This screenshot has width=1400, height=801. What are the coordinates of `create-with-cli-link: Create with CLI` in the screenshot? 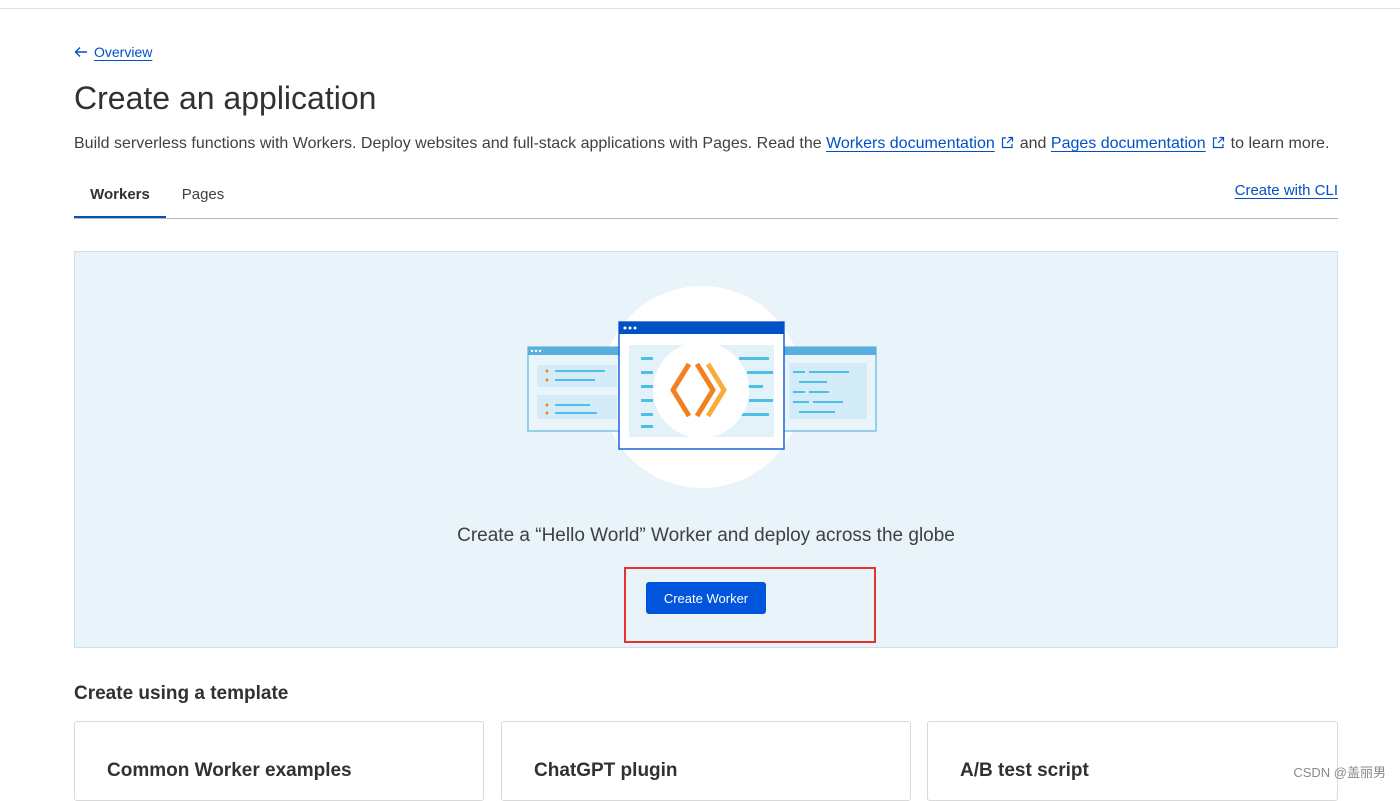 It's located at (1286, 190).